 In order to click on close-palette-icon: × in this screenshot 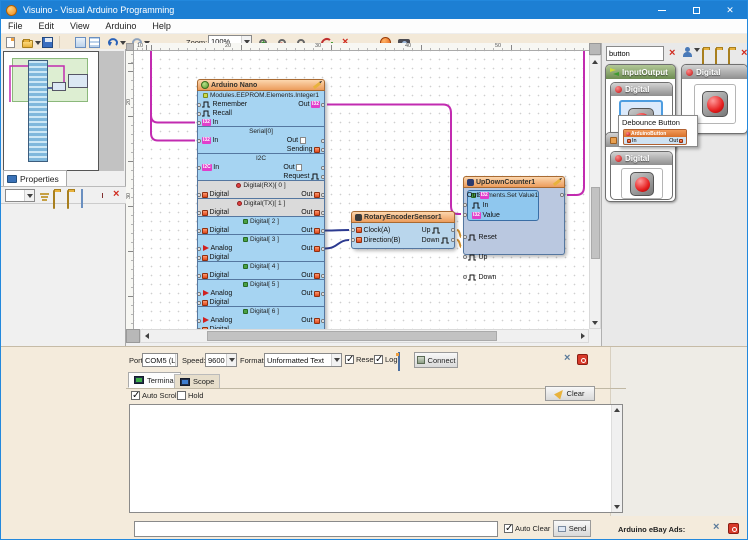, I will do `click(744, 53)`.